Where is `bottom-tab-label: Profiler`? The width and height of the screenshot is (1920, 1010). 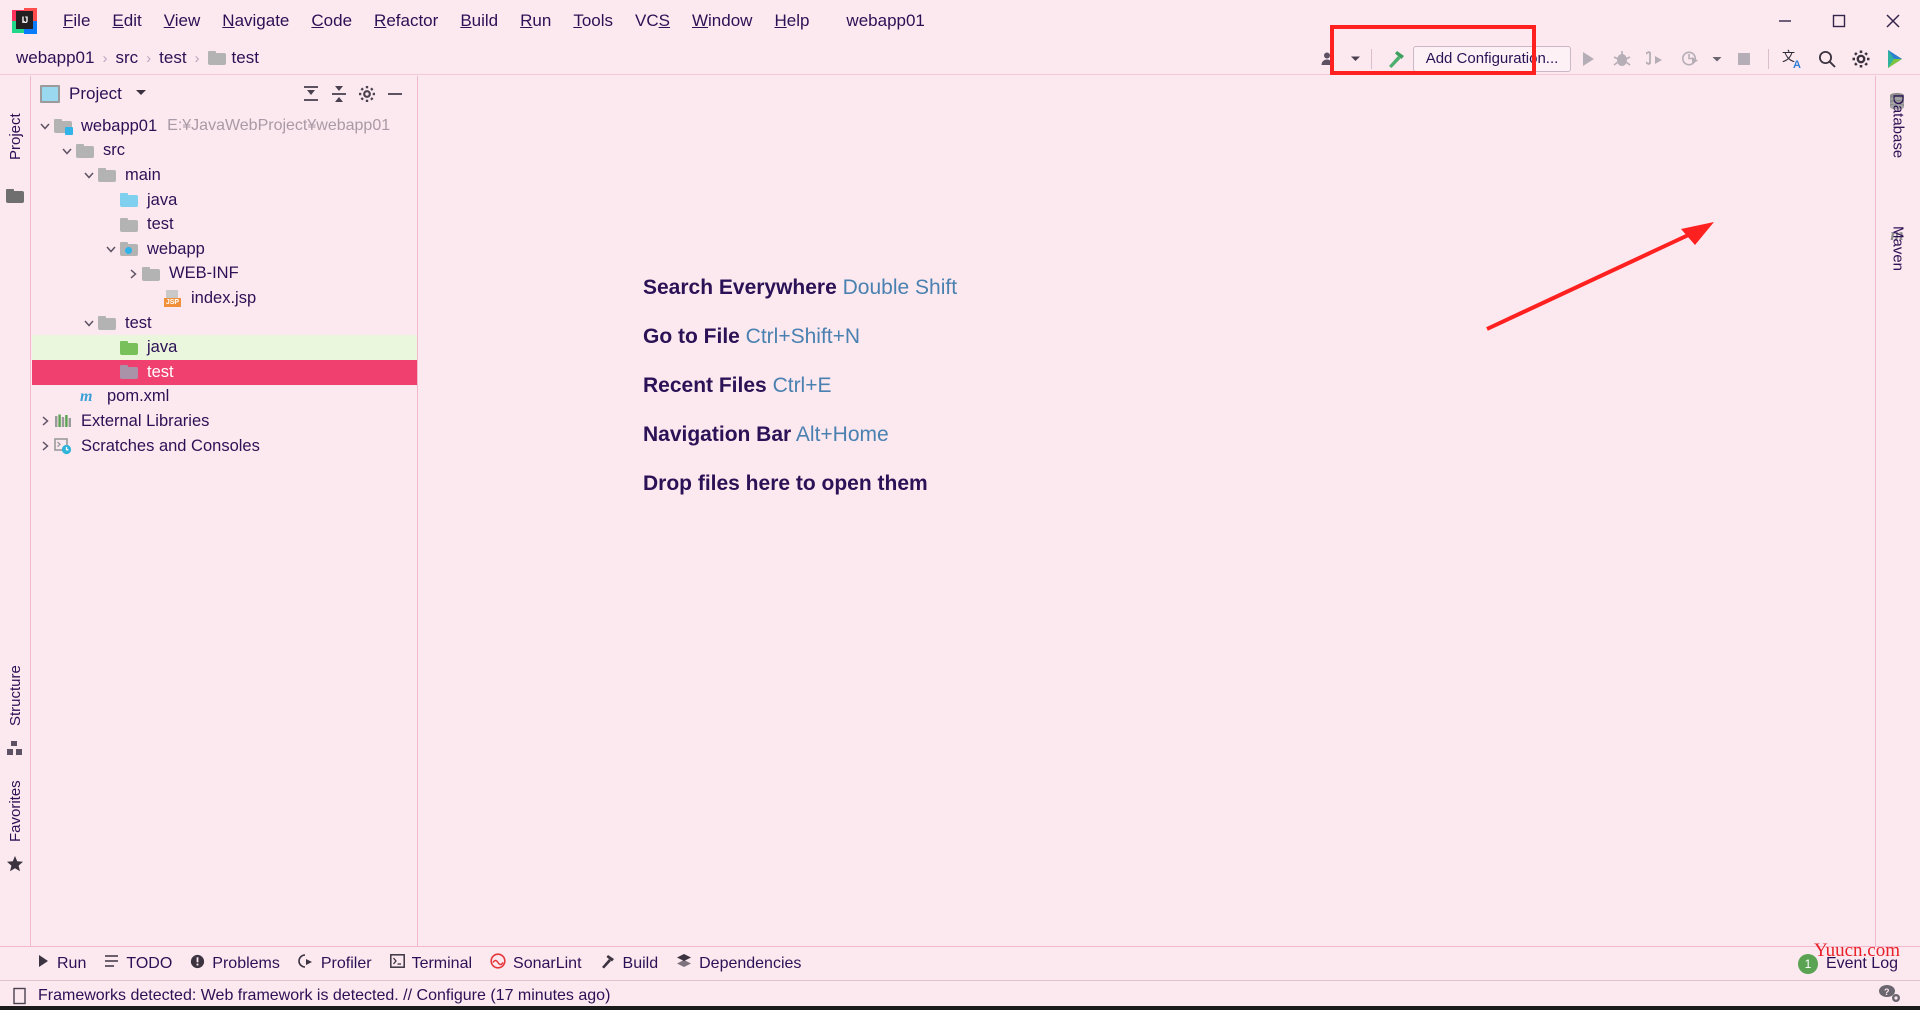 bottom-tab-label: Profiler is located at coordinates (346, 963).